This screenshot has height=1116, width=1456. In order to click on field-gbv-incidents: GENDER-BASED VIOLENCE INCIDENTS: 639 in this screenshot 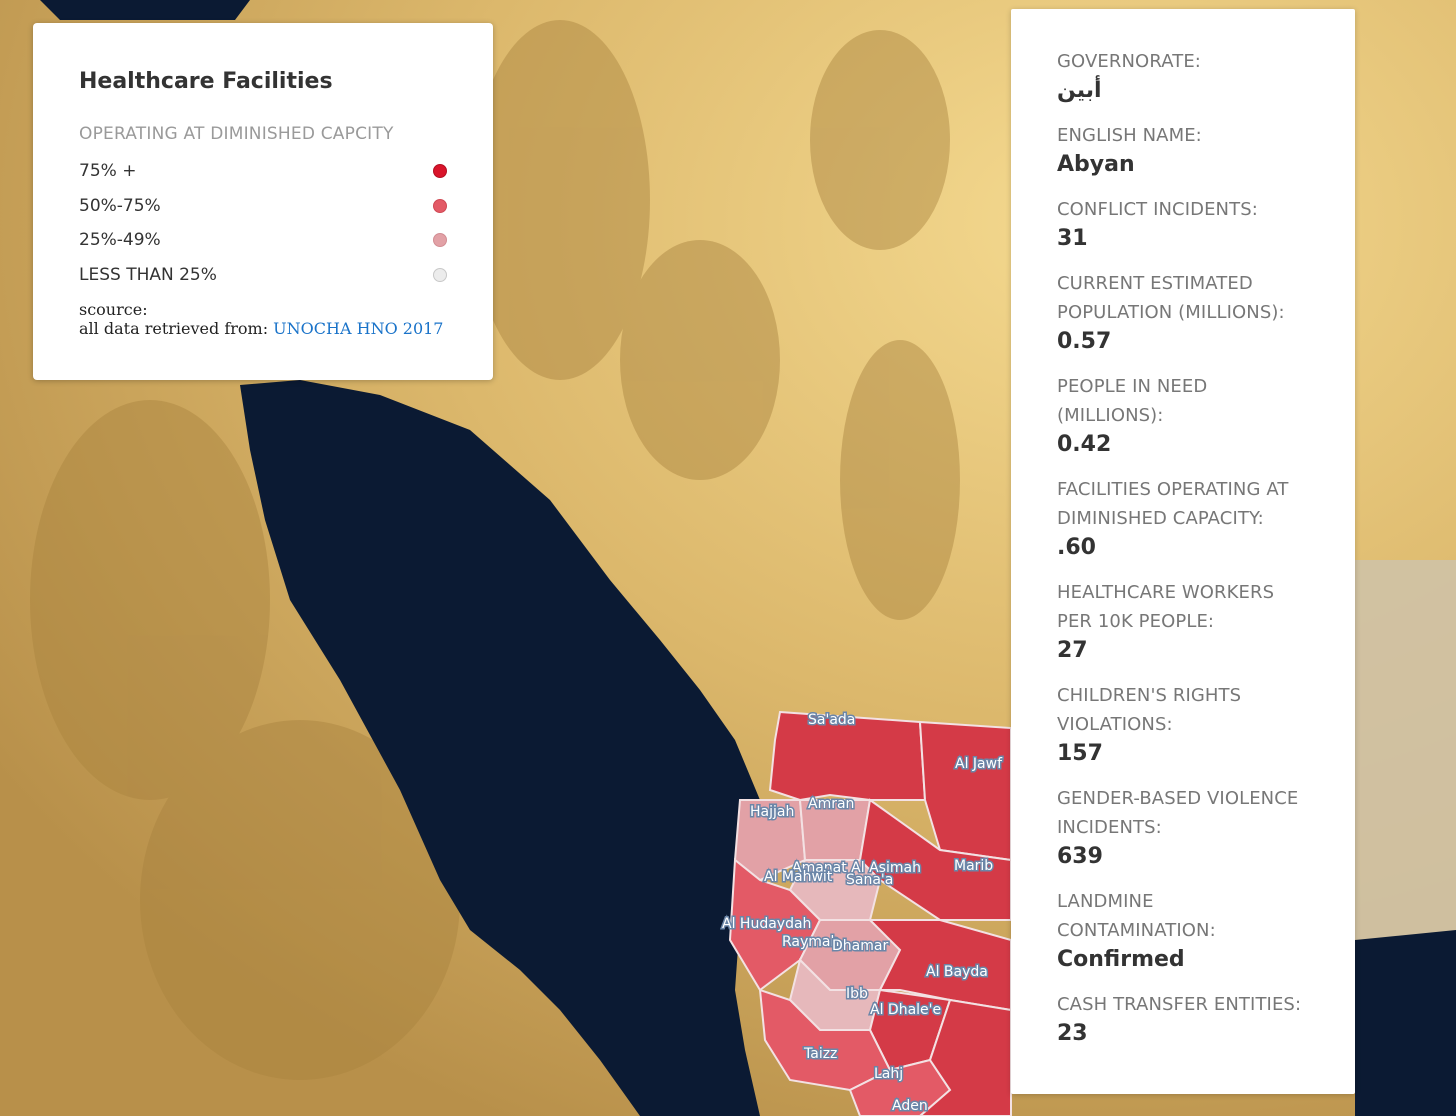, I will do `click(1186, 828)`.